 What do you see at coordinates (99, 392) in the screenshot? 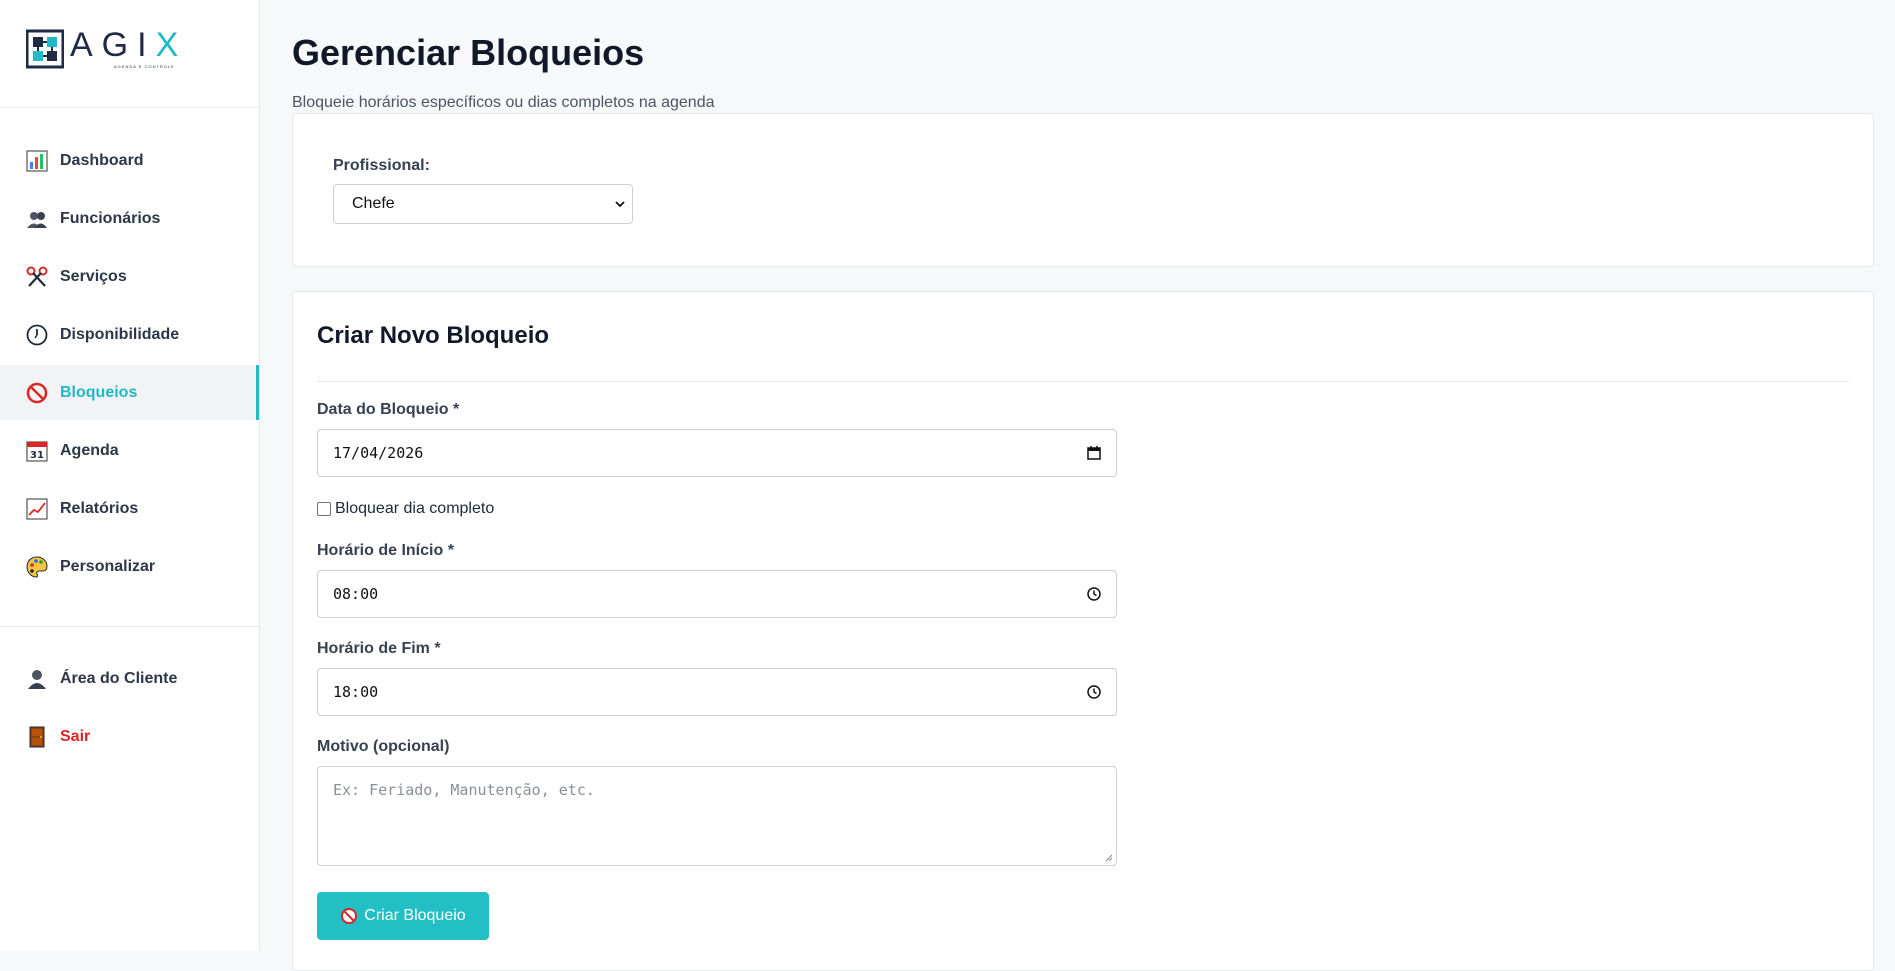
I see `sidebar-item-label: Bloqueios` at bounding box center [99, 392].